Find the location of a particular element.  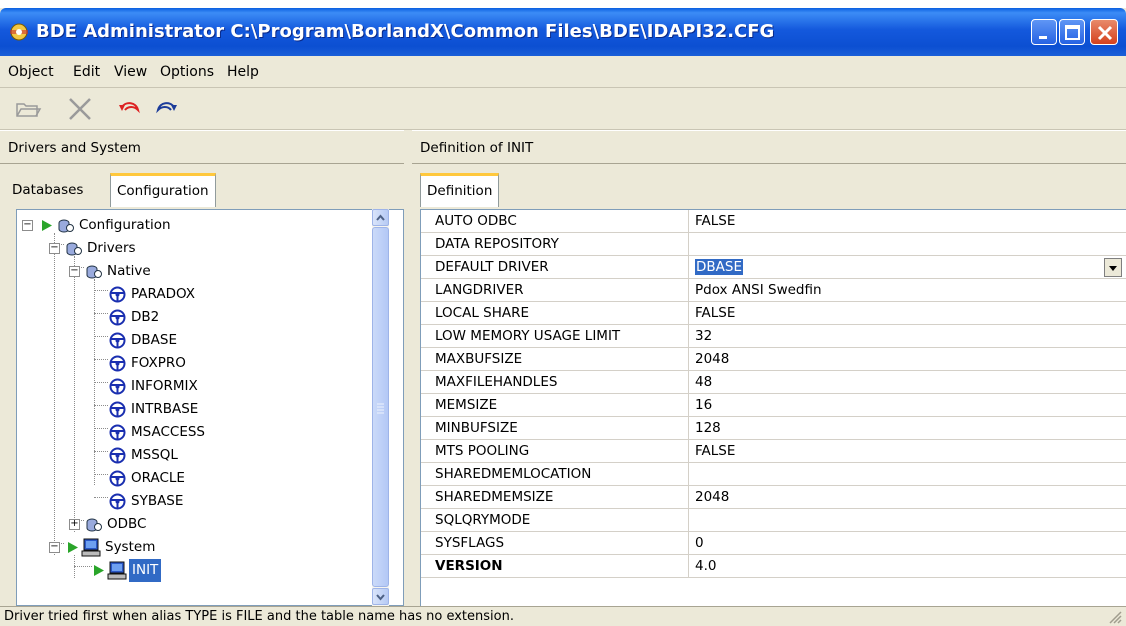

property-value: 4.0 is located at coordinates (907, 566).